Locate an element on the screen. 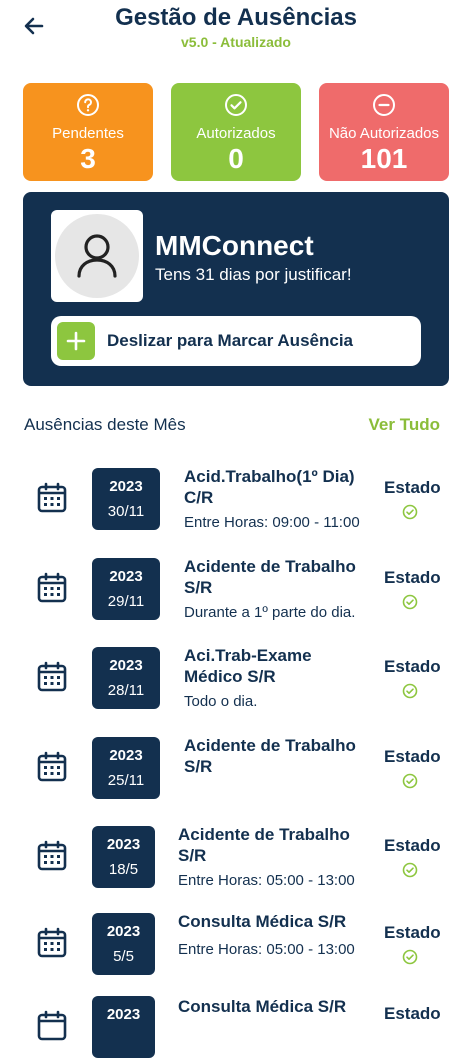  absence-detail: Entre Horas: 09:00 - 11:00 is located at coordinates (272, 522).